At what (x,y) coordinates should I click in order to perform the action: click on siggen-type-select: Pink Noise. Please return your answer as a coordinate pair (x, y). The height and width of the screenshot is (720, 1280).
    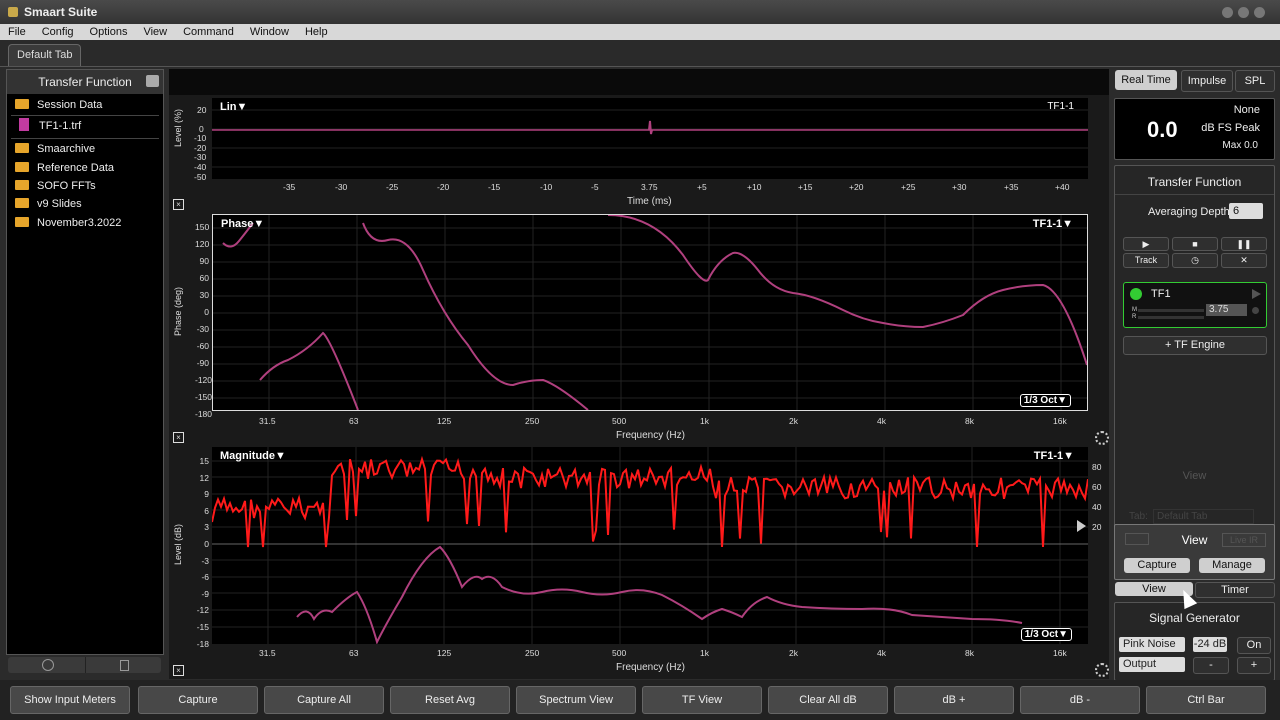
    Looking at the image, I should click on (1152, 644).